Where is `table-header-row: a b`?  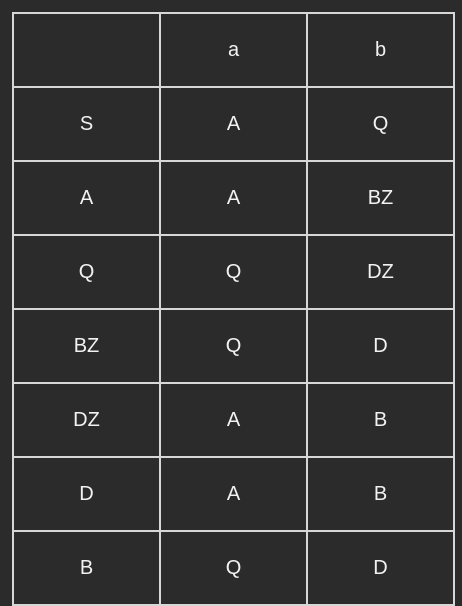
table-header-row: a b is located at coordinates (233, 50).